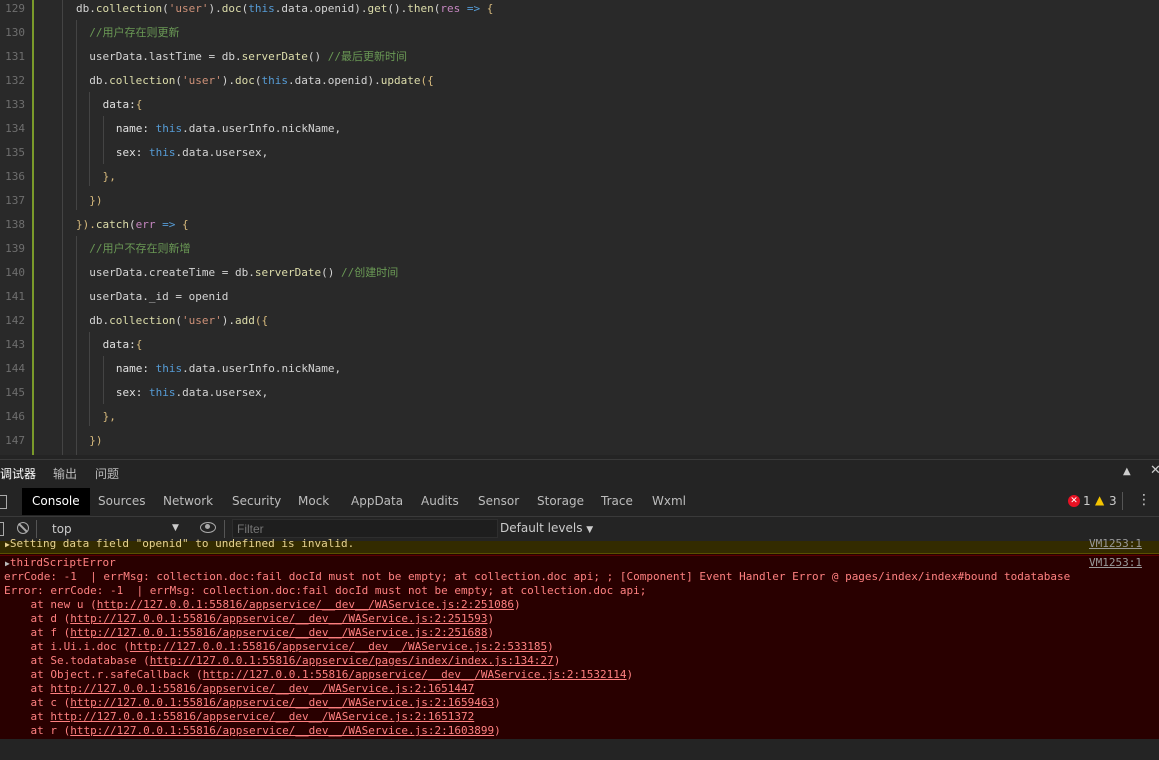  What do you see at coordinates (1074, 501) in the screenshot?
I see `error-circle-icon: ✕` at bounding box center [1074, 501].